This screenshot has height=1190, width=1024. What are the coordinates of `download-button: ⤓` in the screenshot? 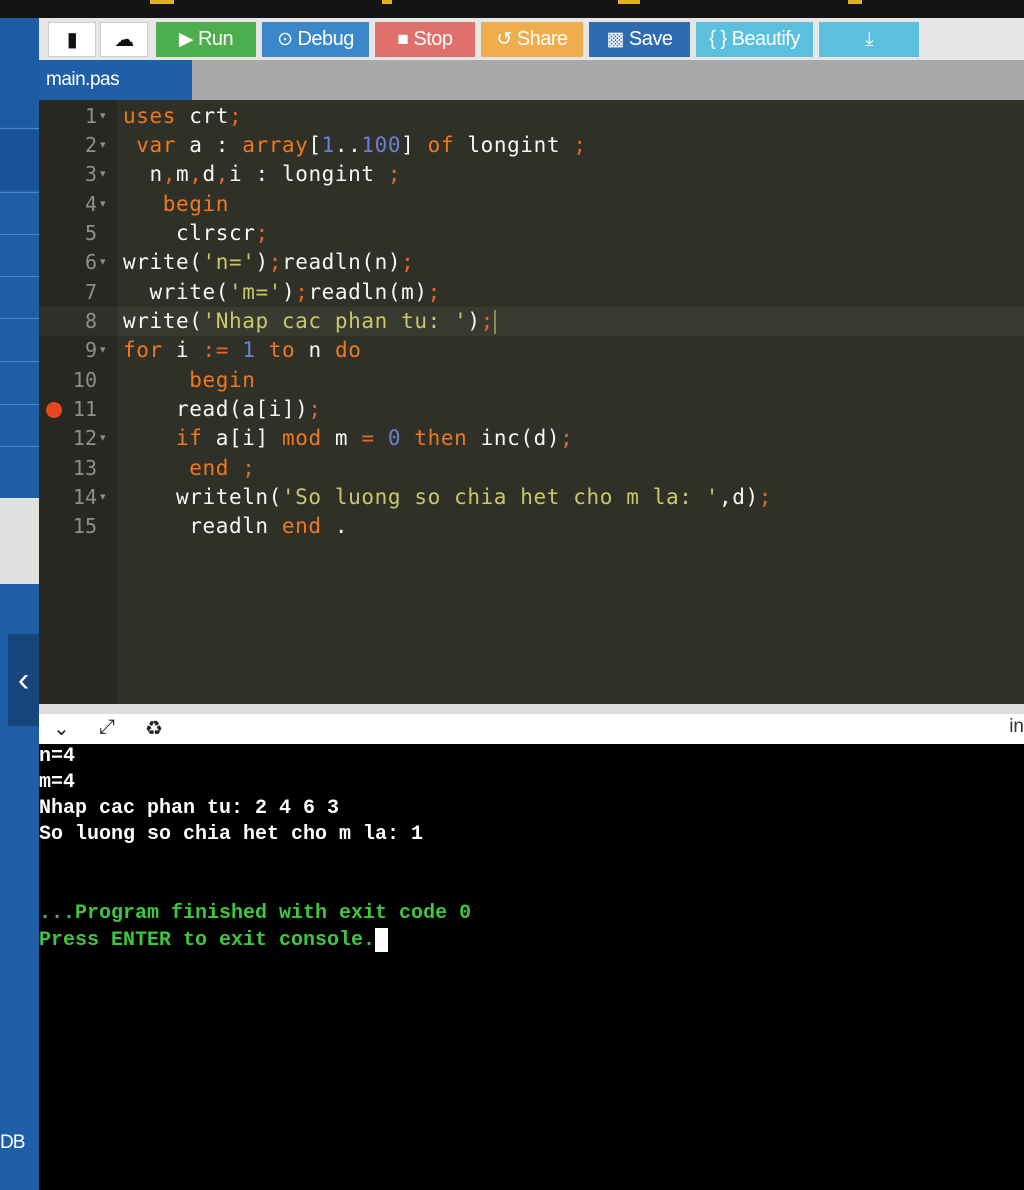 It's located at (869, 39).